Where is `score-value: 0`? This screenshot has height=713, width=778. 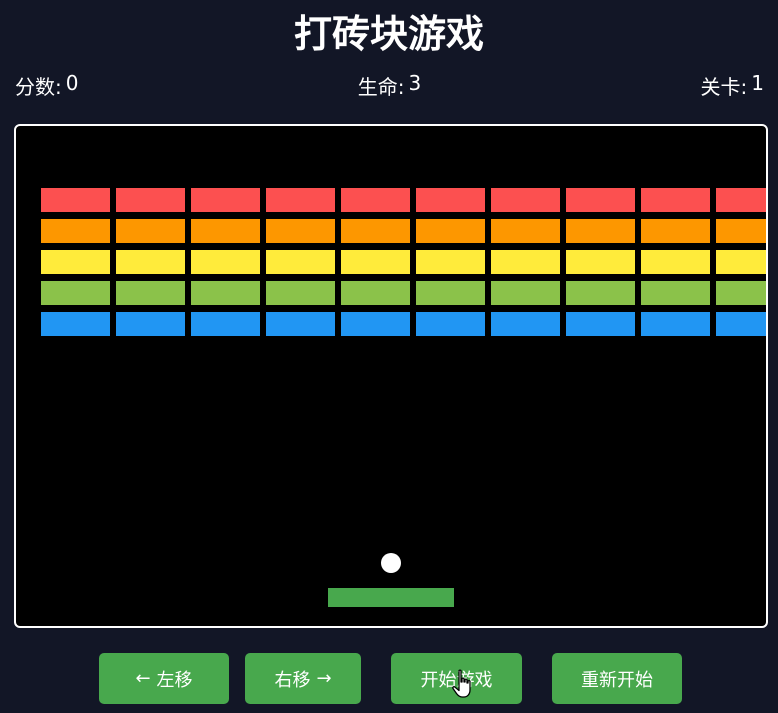 score-value: 0 is located at coordinates (72, 82).